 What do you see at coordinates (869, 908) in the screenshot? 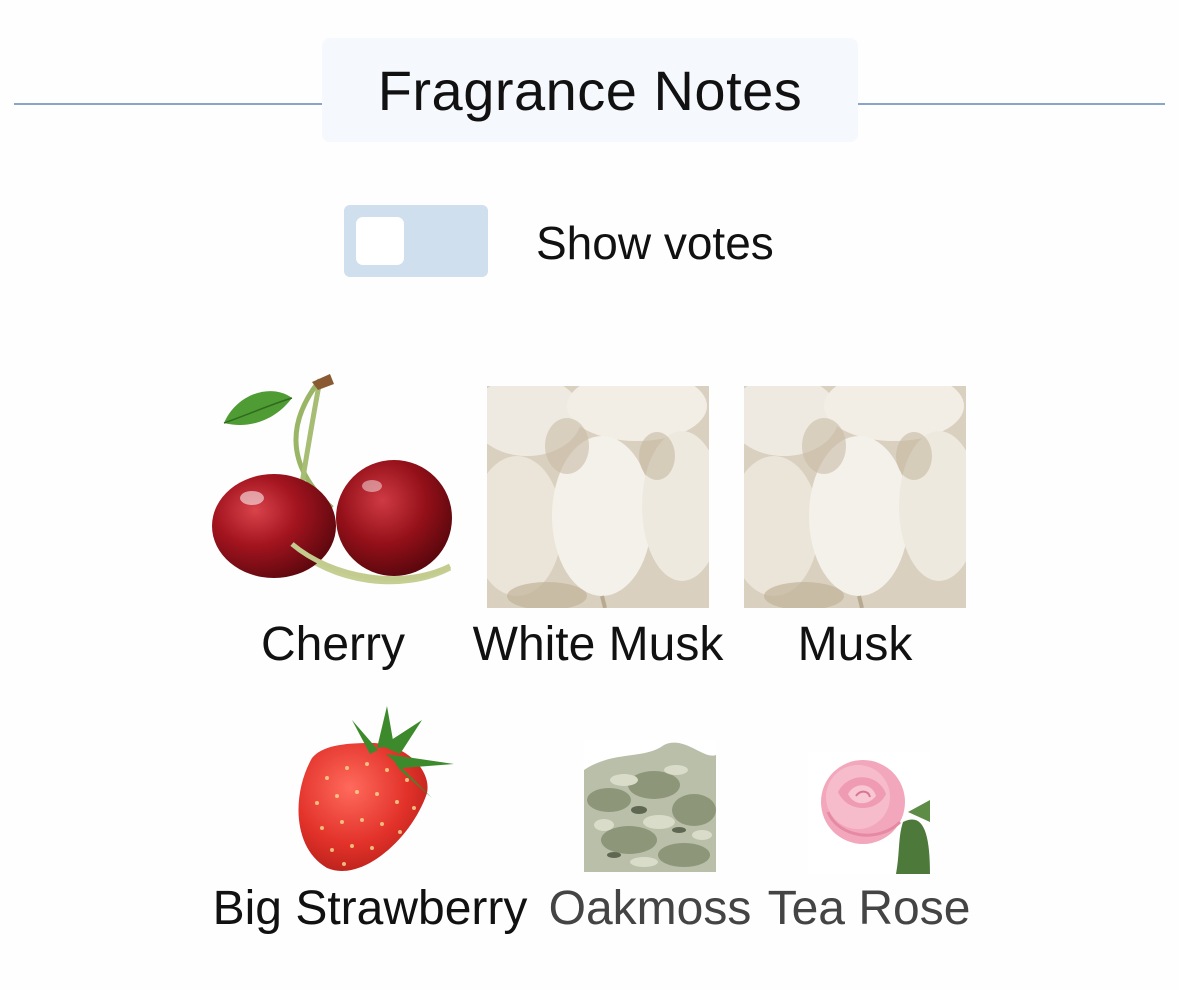
I see `note-label-tea-rose: Tea Rose` at bounding box center [869, 908].